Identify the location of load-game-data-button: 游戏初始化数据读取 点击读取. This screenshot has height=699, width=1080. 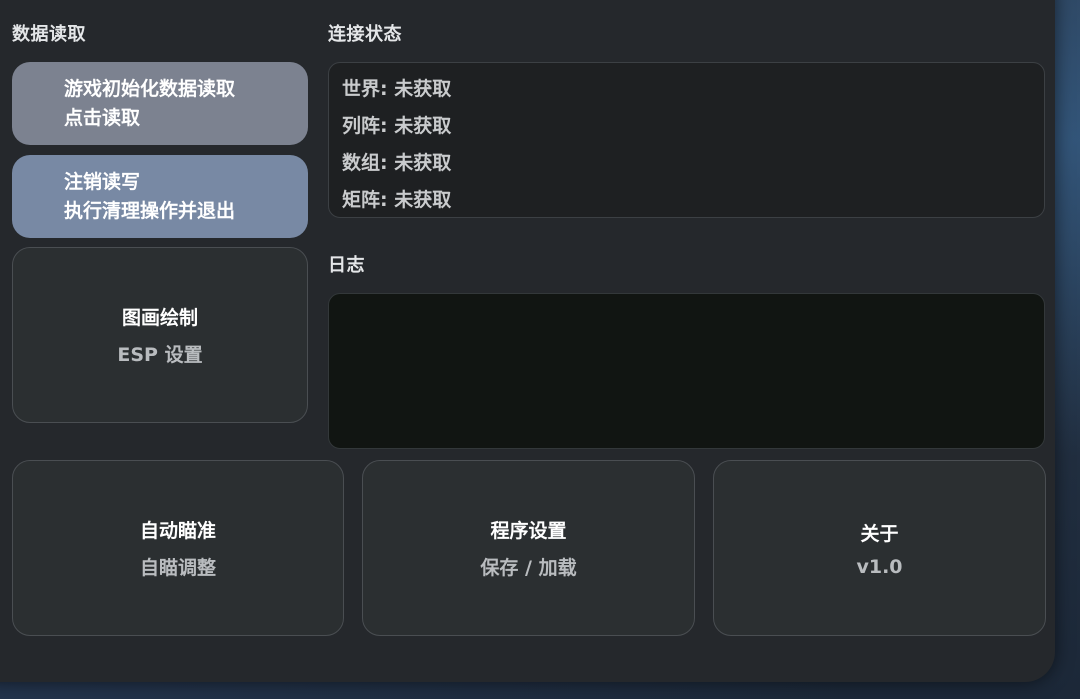
(160, 103).